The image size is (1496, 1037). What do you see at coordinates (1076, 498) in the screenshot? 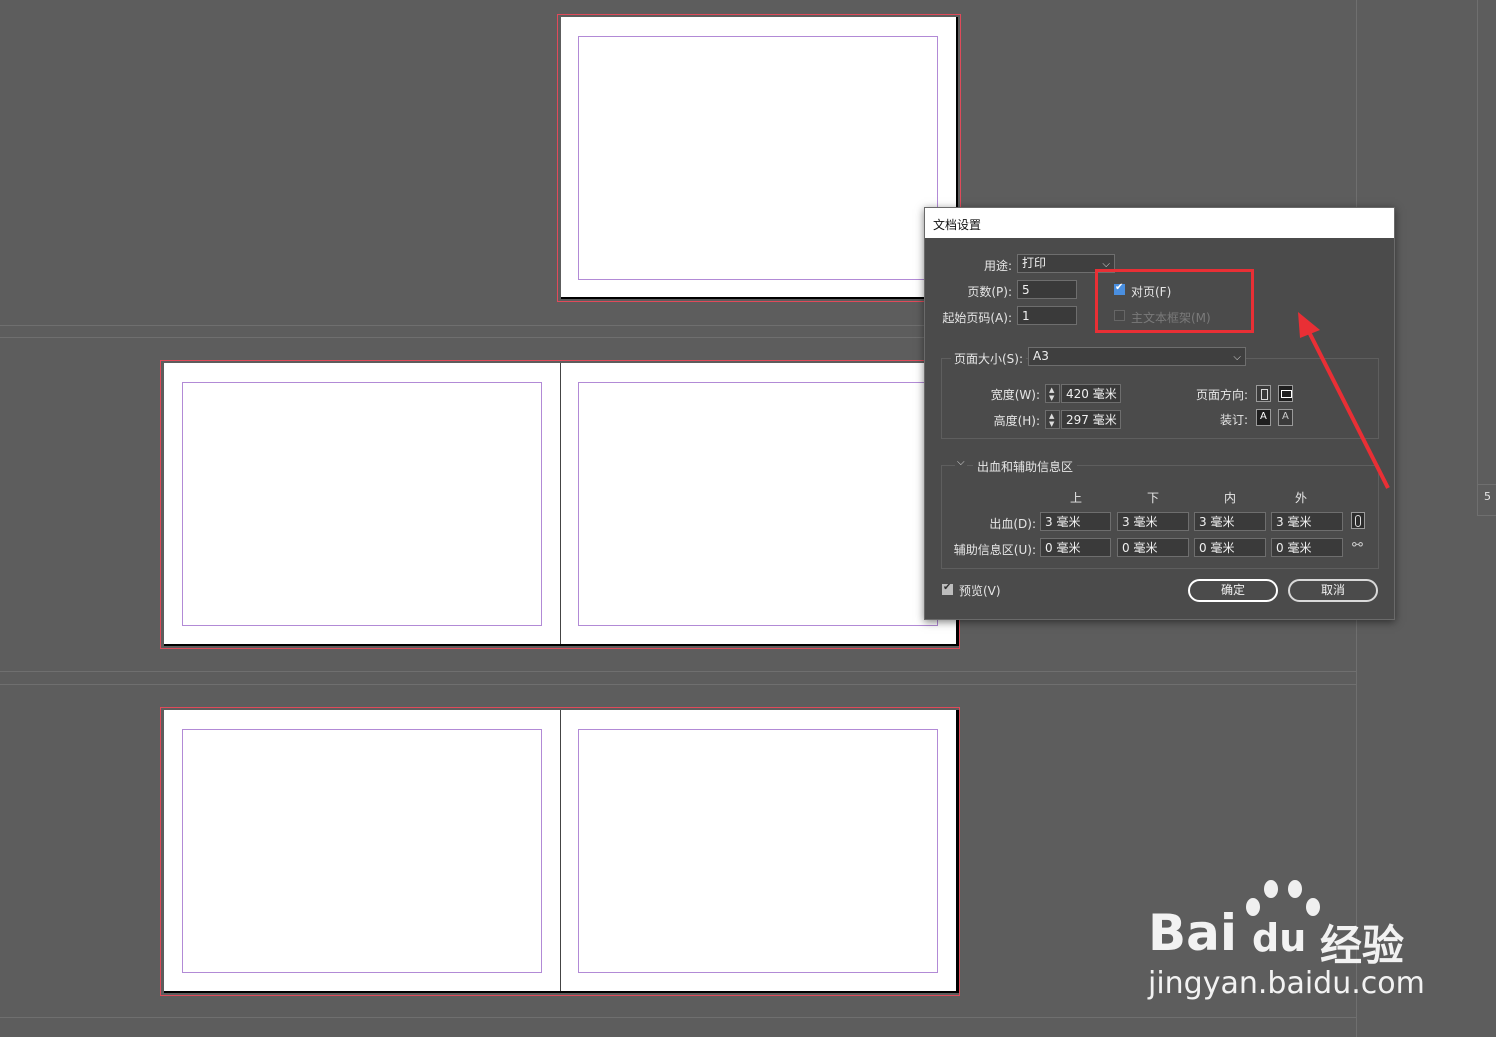
I see `column-top: 上` at bounding box center [1076, 498].